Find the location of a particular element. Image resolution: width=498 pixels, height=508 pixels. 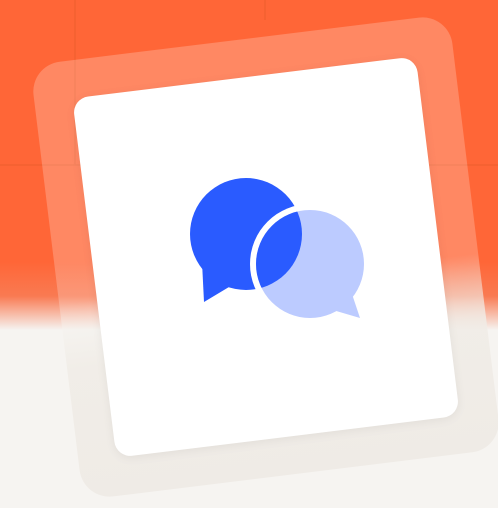

chat-bubbles-icon is located at coordinates (280, 250).